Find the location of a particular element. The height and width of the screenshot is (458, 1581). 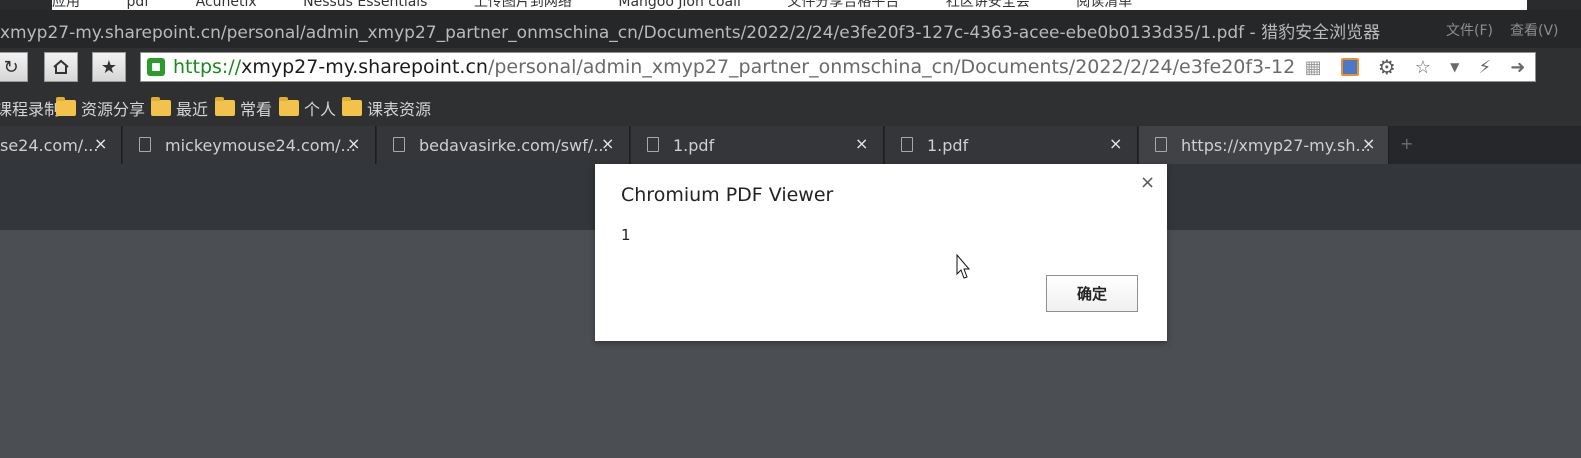

lock-icon is located at coordinates (156, 67).